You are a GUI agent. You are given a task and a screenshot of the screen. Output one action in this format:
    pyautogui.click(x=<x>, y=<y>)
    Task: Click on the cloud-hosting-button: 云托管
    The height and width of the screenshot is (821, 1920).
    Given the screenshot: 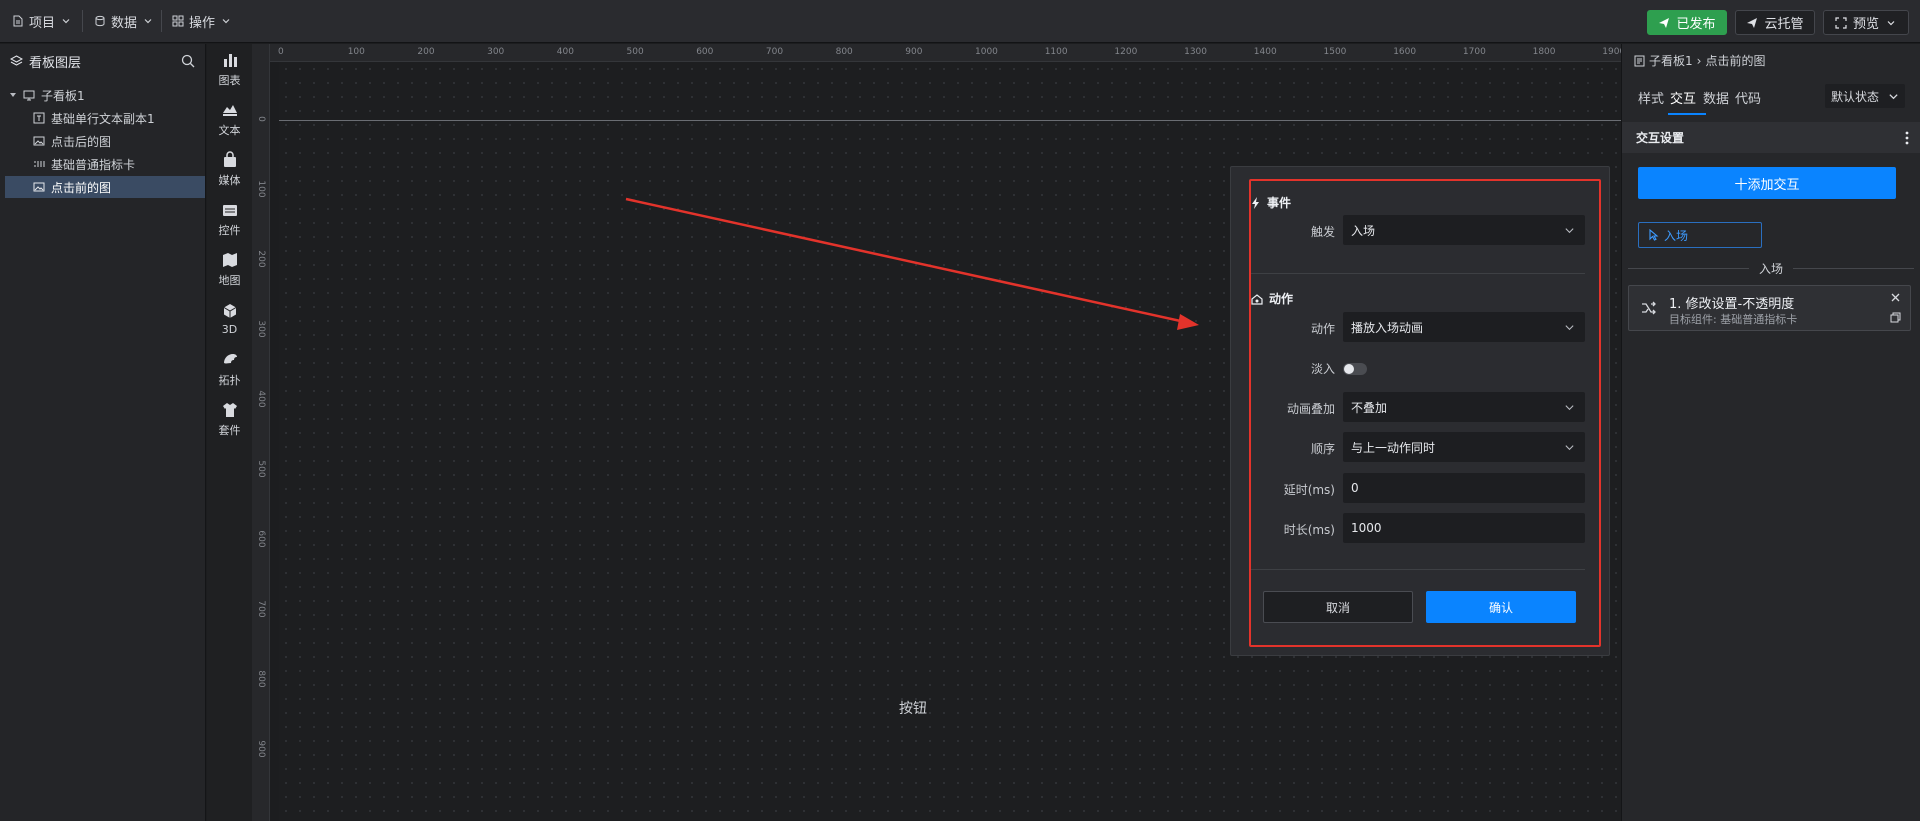 What is the action you would take?
    pyautogui.click(x=1775, y=22)
    